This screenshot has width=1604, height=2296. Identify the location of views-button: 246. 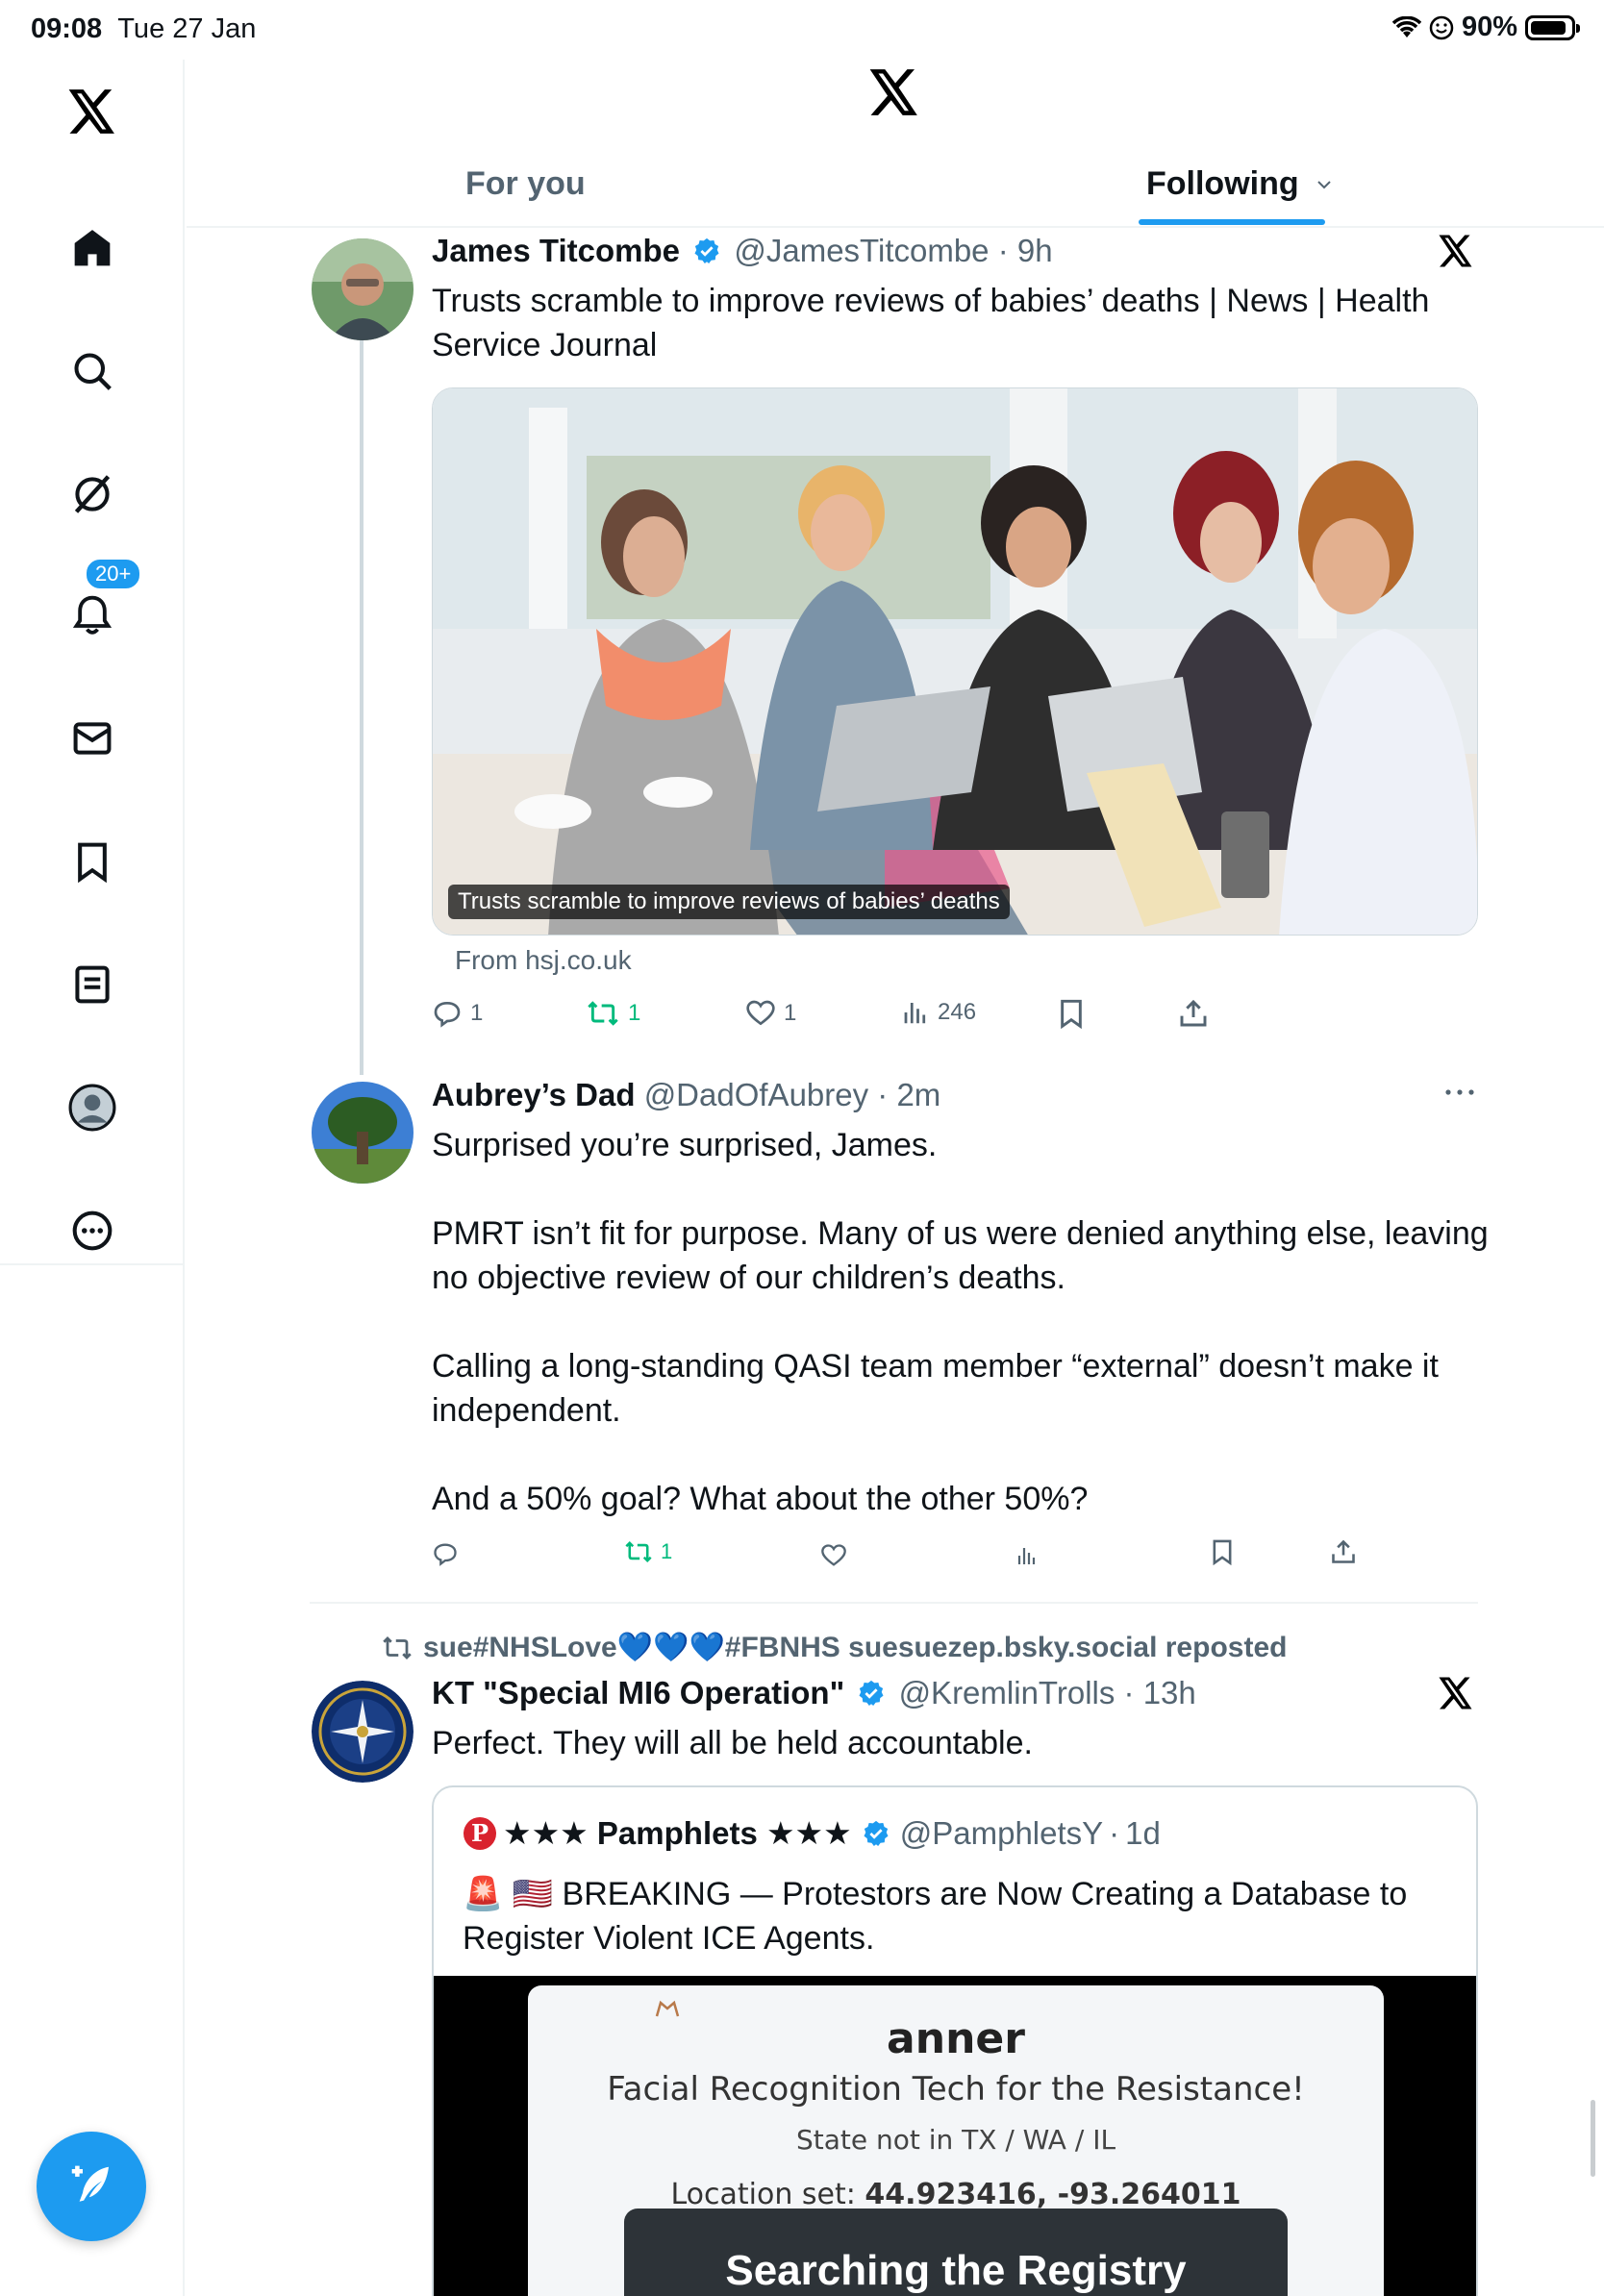
(938, 1012).